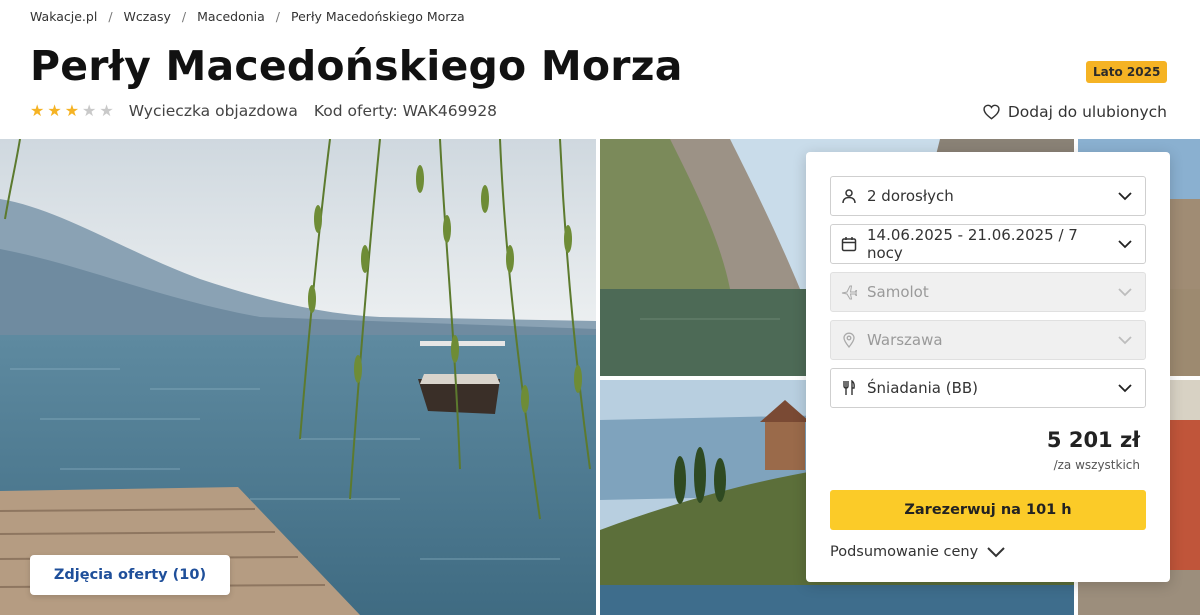 The height and width of the screenshot is (615, 1200). I want to click on book-button: Zarezerwuj na 101 h, so click(988, 510).